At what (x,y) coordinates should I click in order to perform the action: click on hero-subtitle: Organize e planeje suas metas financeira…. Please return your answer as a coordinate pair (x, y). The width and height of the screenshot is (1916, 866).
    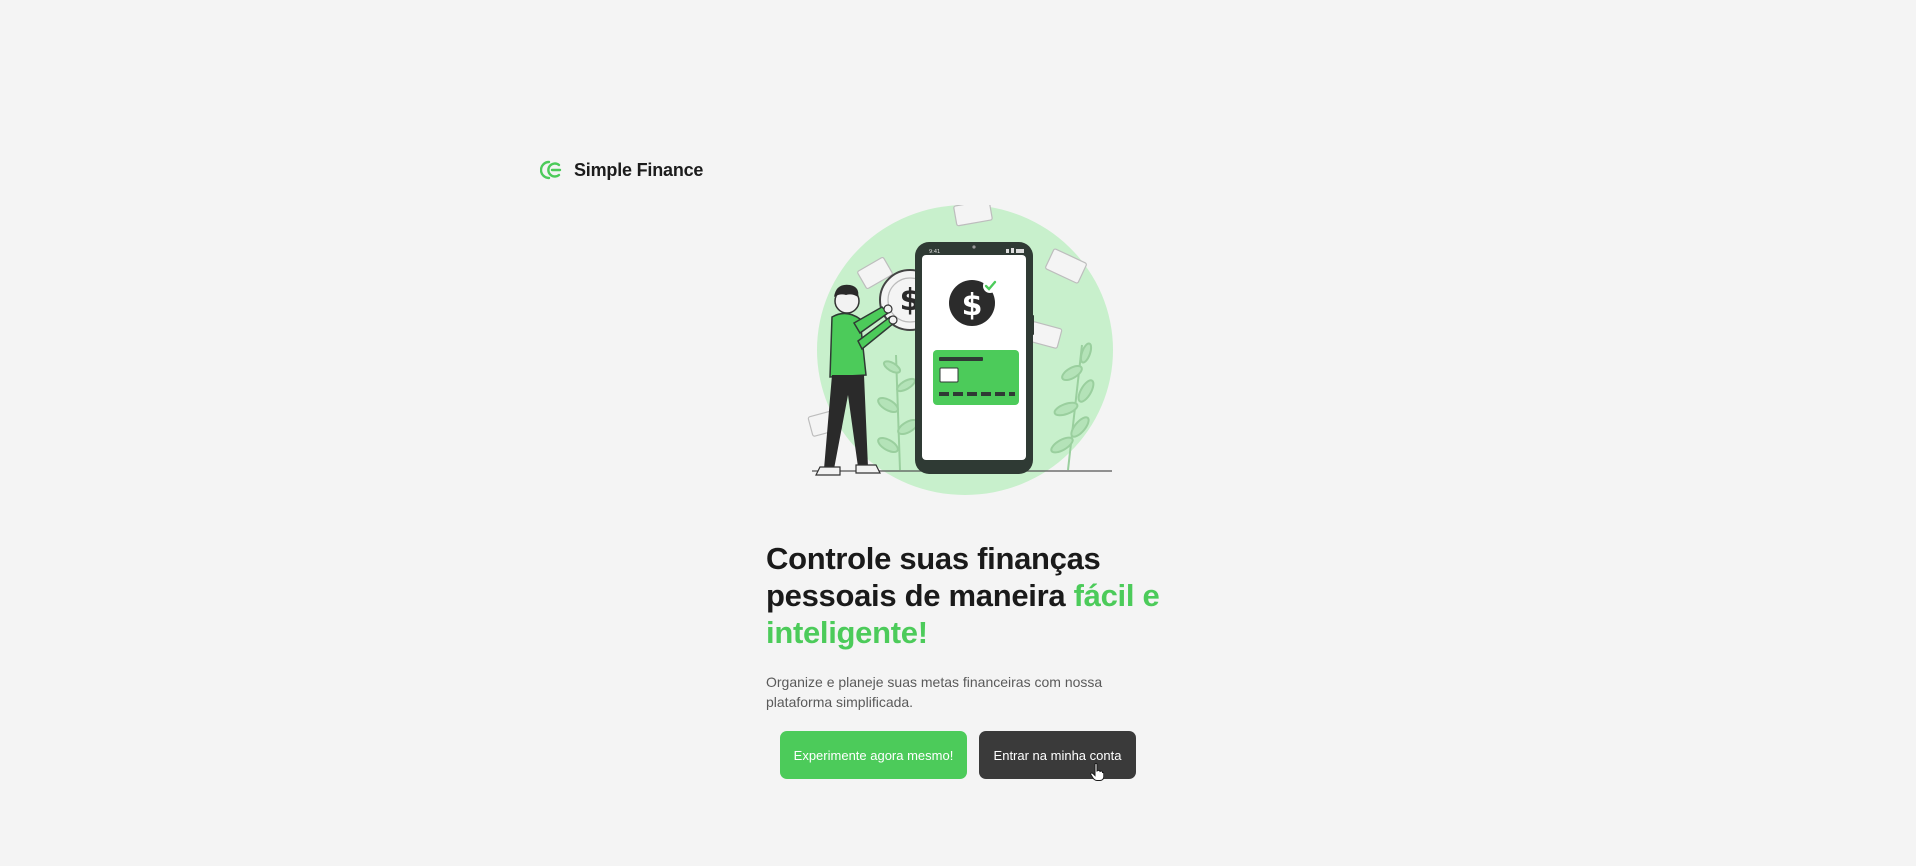
    Looking at the image, I should click on (934, 692).